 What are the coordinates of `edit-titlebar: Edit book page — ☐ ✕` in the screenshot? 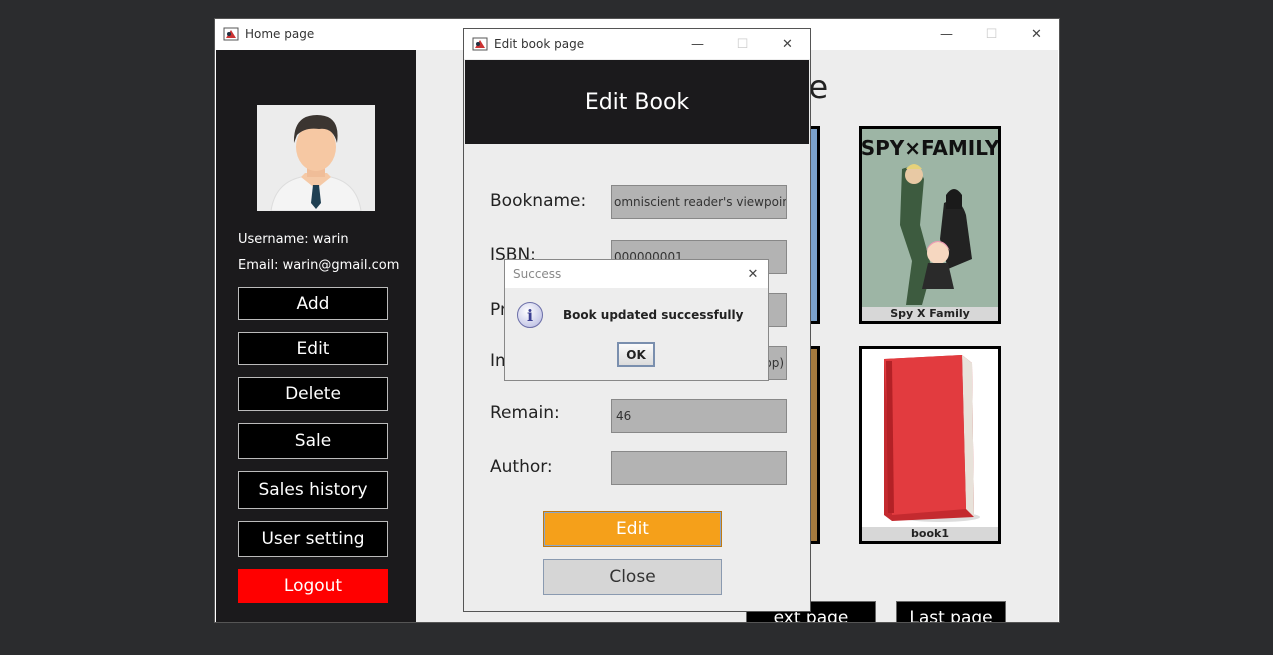 It's located at (637, 44).